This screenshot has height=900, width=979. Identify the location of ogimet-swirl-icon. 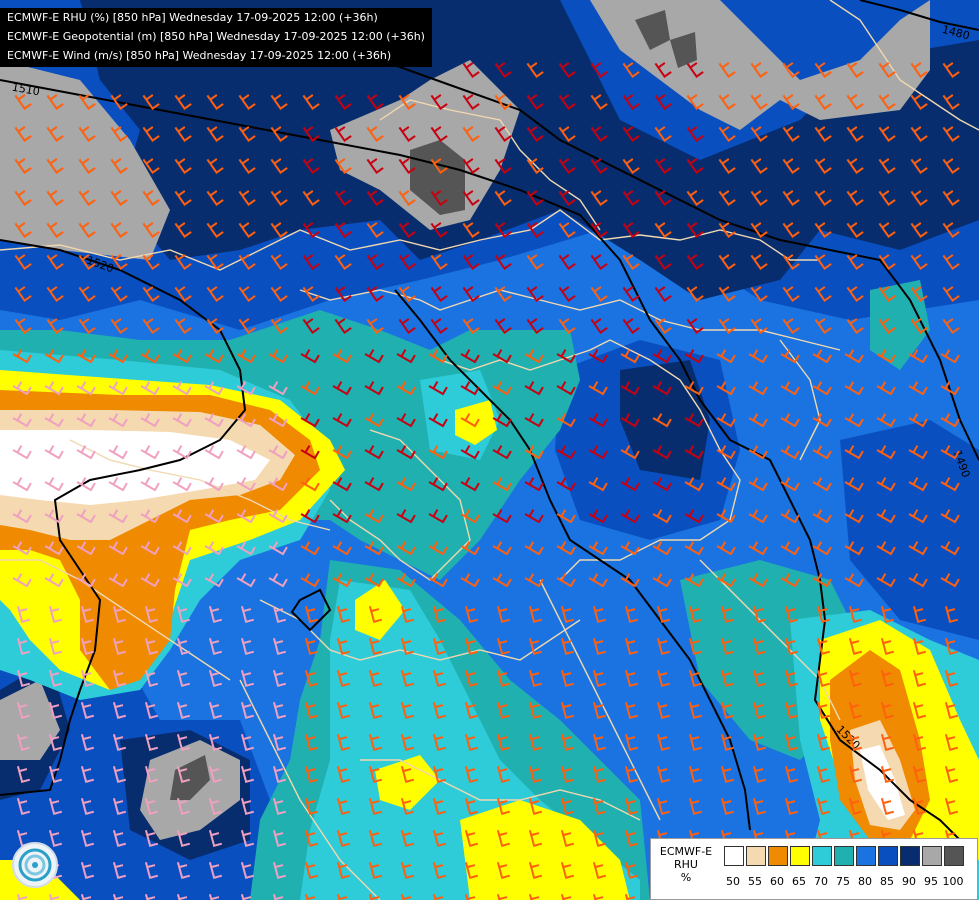
(35, 865).